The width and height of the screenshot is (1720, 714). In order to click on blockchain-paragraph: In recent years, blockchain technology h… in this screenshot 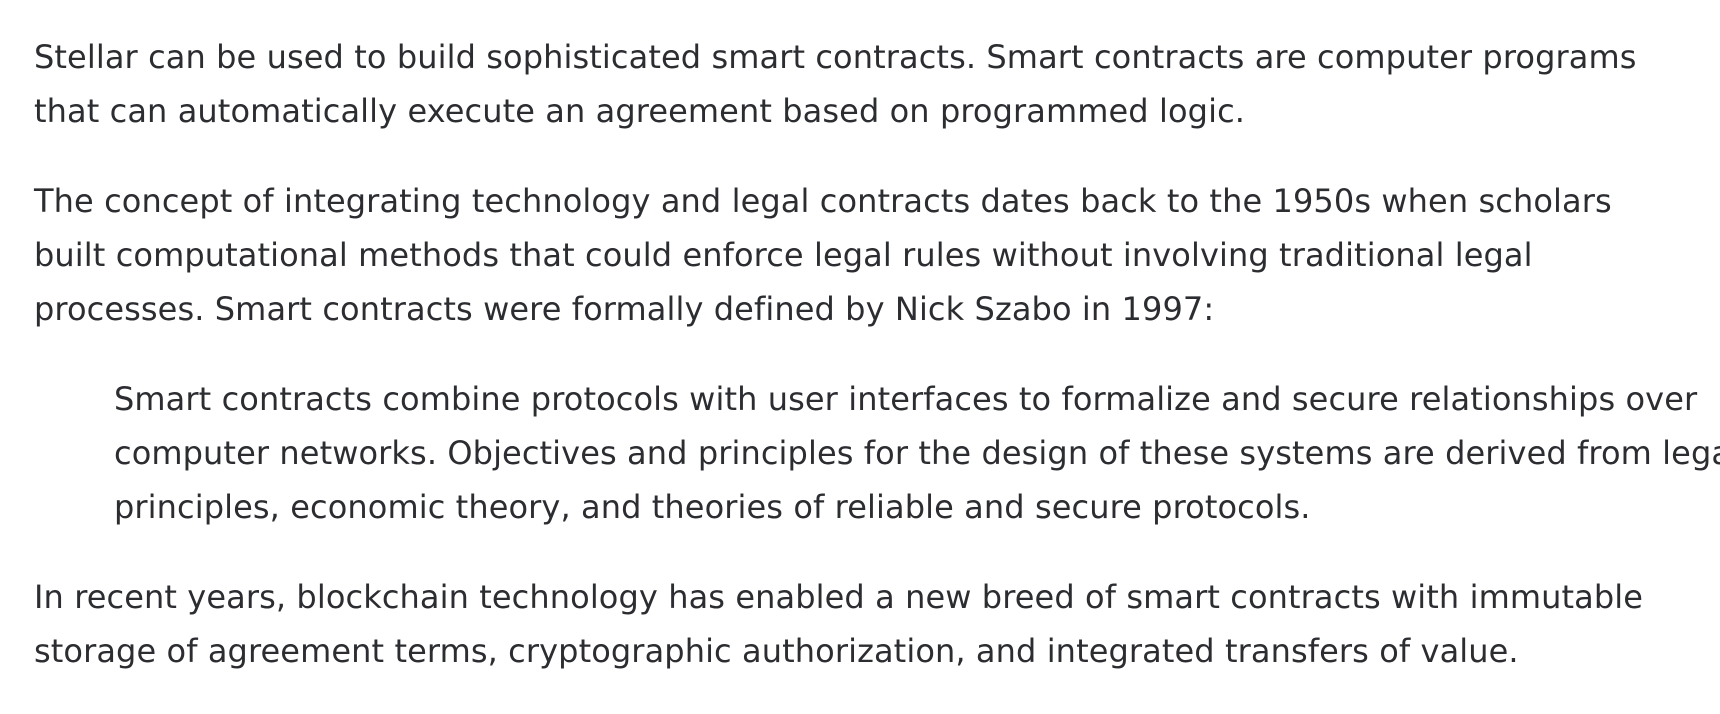, I will do `click(874, 624)`.